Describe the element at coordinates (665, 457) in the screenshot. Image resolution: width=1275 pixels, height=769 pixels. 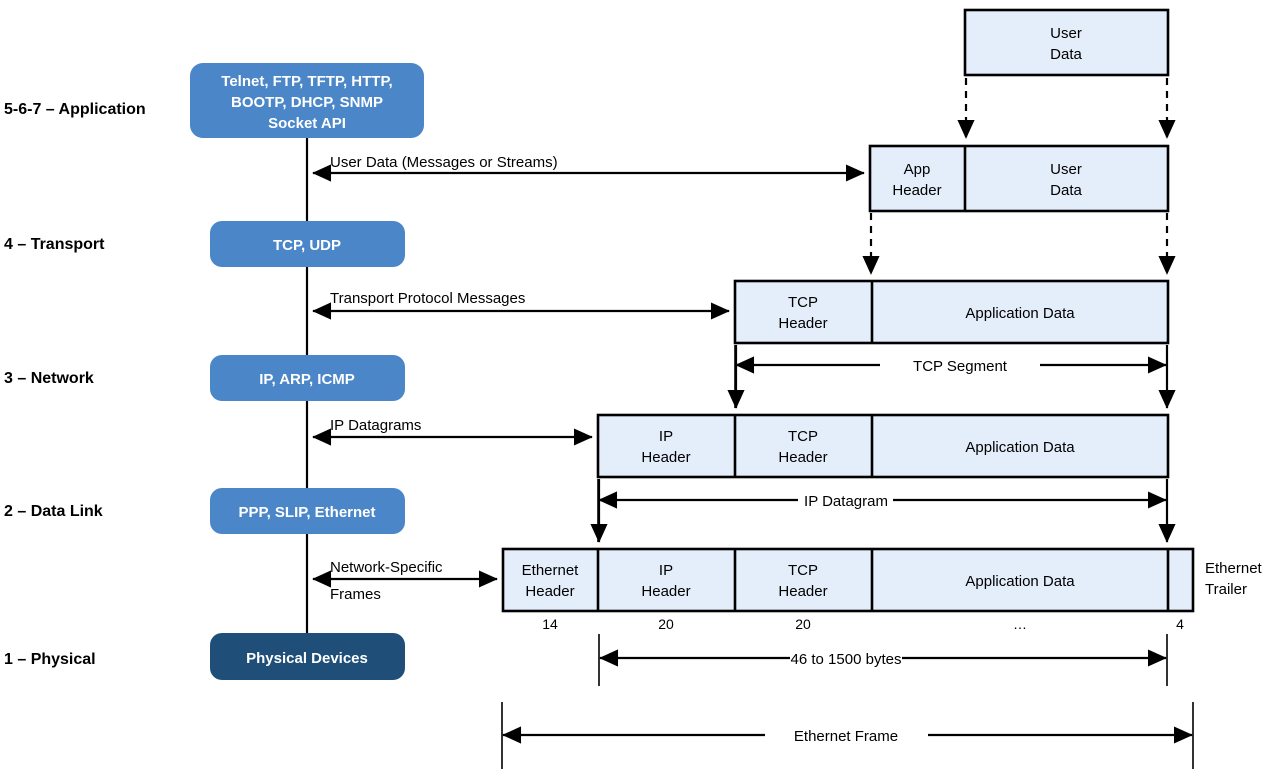
I see `ip-header-cell-line2: Header` at that location.